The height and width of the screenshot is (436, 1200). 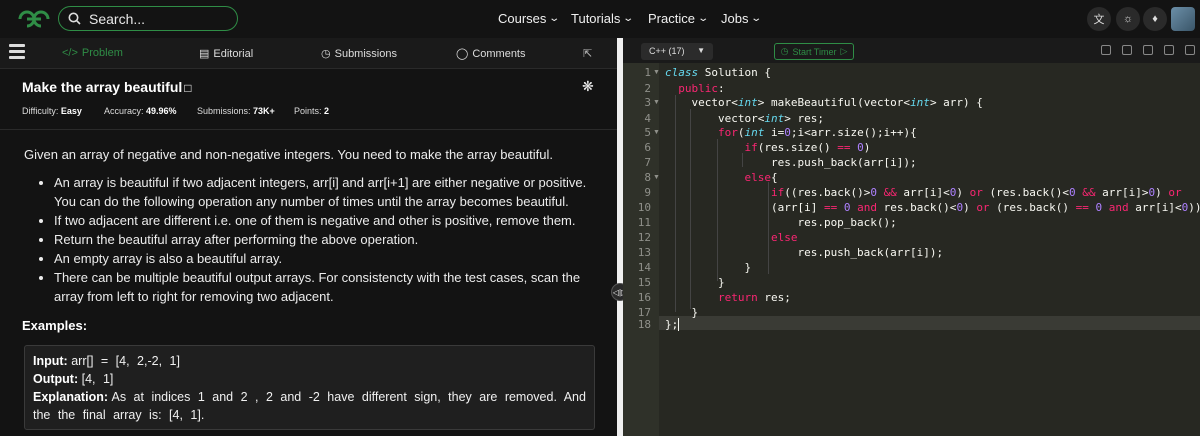 What do you see at coordinates (1099, 19) in the screenshot?
I see `translate-icon: 文` at bounding box center [1099, 19].